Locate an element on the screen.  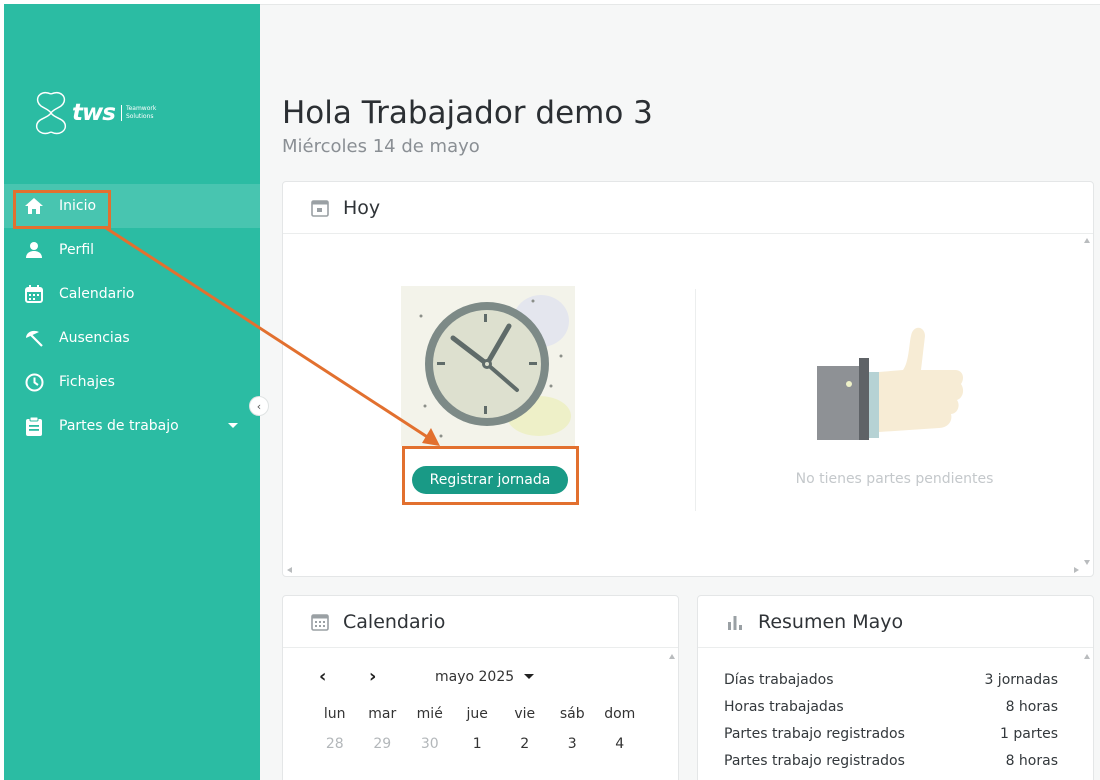
clock-icon is located at coordinates (34, 382).